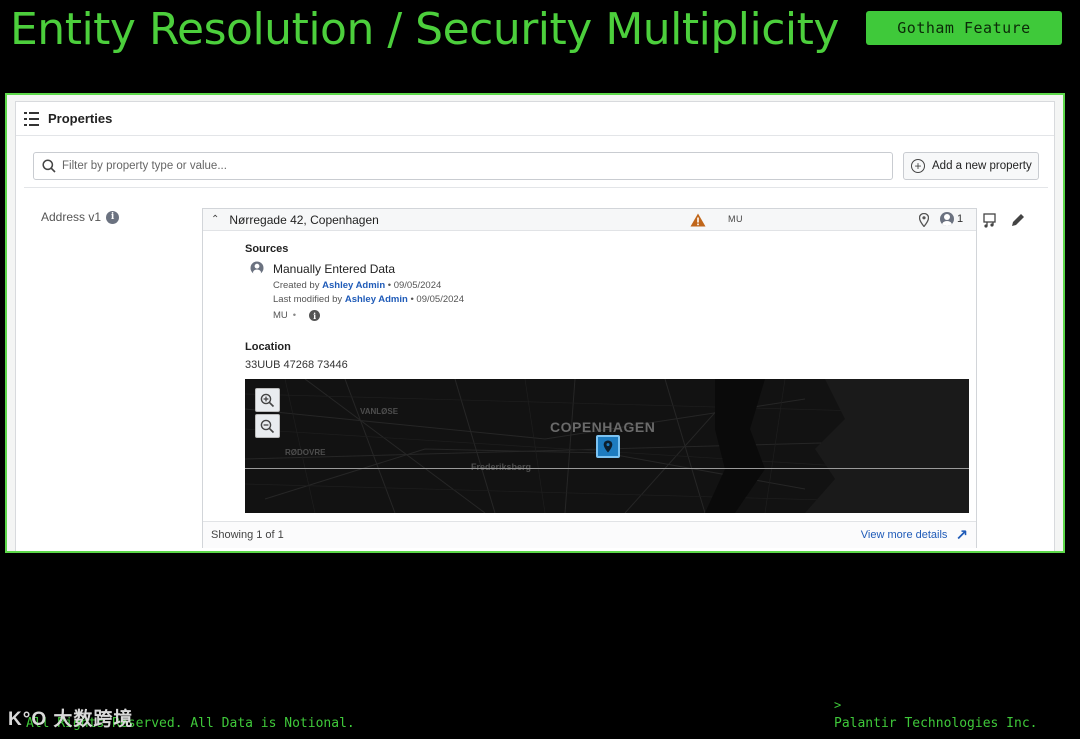 This screenshot has width=1080, height=739. What do you see at coordinates (735, 219) in the screenshot?
I see `classification-marking: MU` at bounding box center [735, 219].